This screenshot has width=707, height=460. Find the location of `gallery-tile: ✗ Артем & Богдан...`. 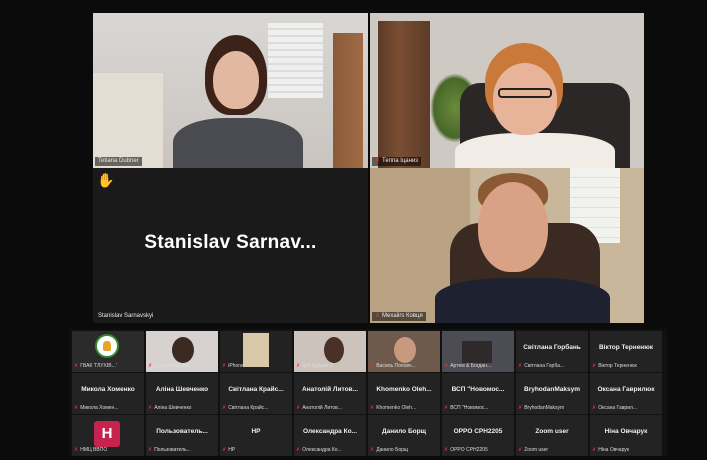

gallery-tile: ✗ Артем & Богдан... is located at coordinates (478, 351).